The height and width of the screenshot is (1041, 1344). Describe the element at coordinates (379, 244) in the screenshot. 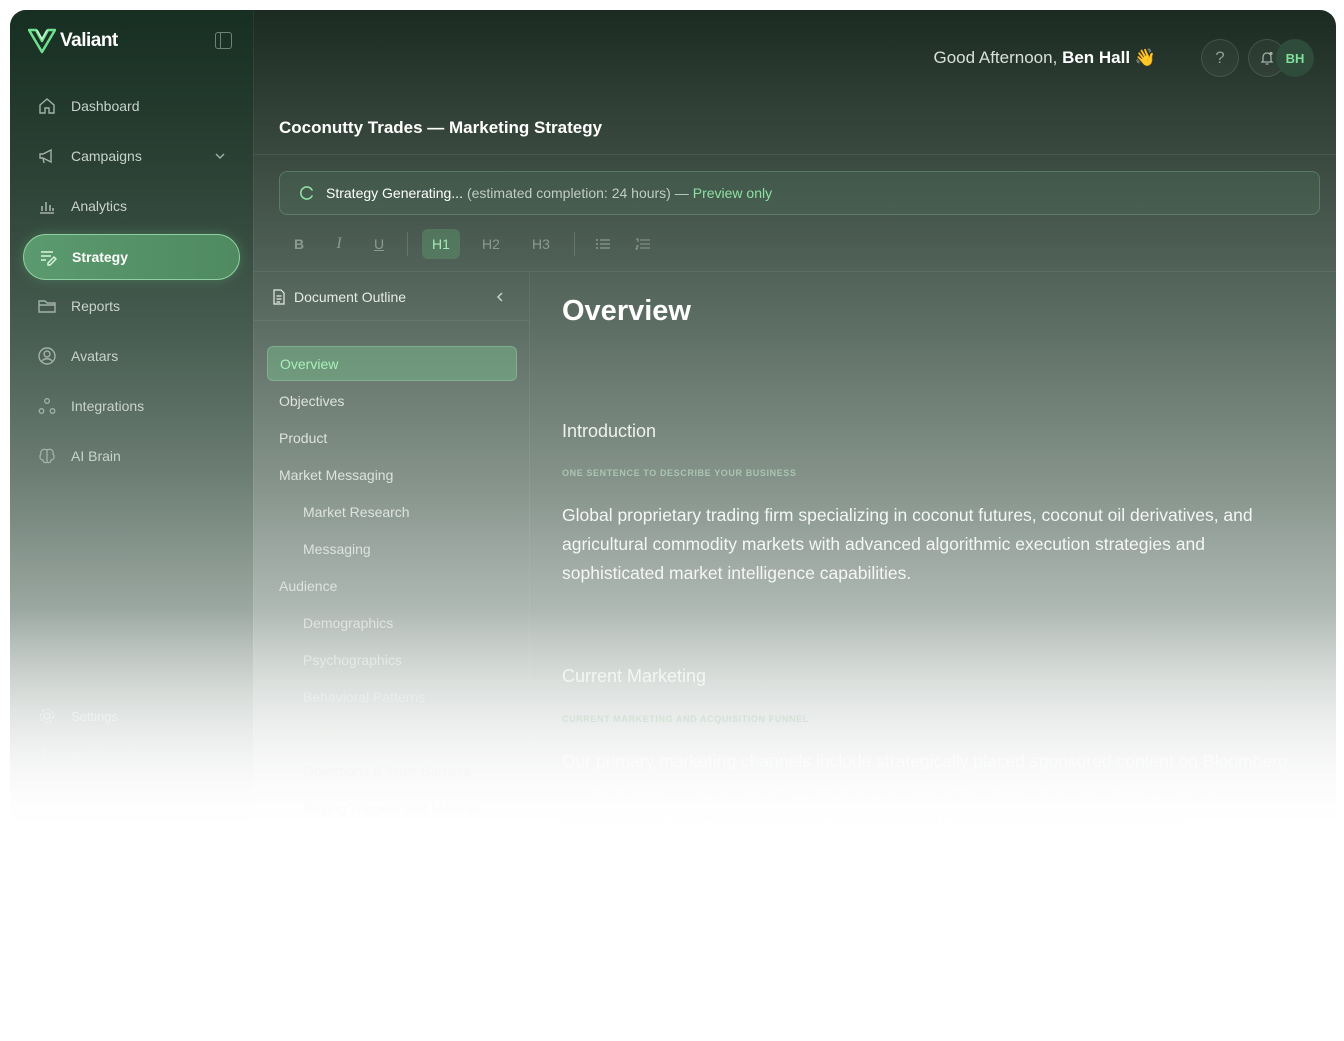

I see `underline-button: U` at that location.